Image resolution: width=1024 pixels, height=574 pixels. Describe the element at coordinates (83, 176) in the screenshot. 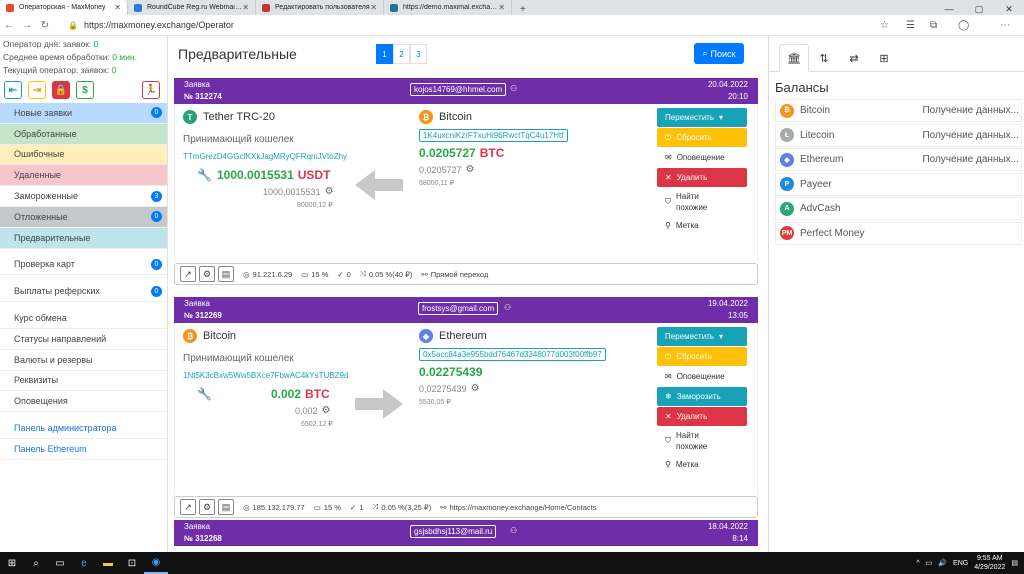

I see `sidebar-item: Удаленные` at that location.